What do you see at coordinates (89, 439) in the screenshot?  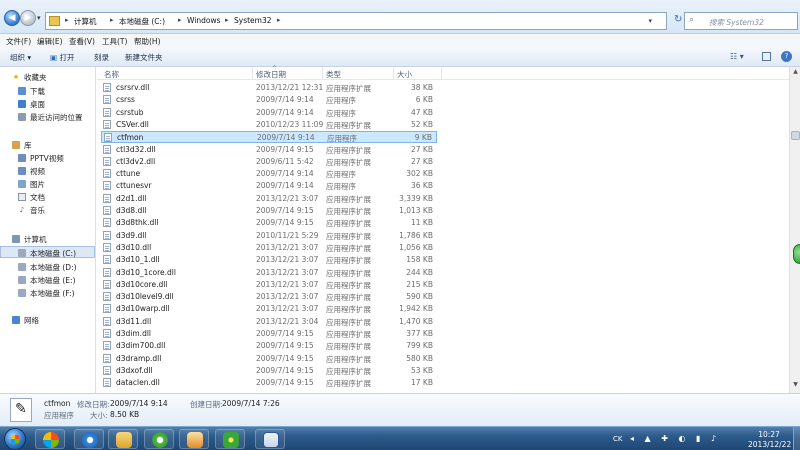 I see `taskbar-app-ie` at bounding box center [89, 439].